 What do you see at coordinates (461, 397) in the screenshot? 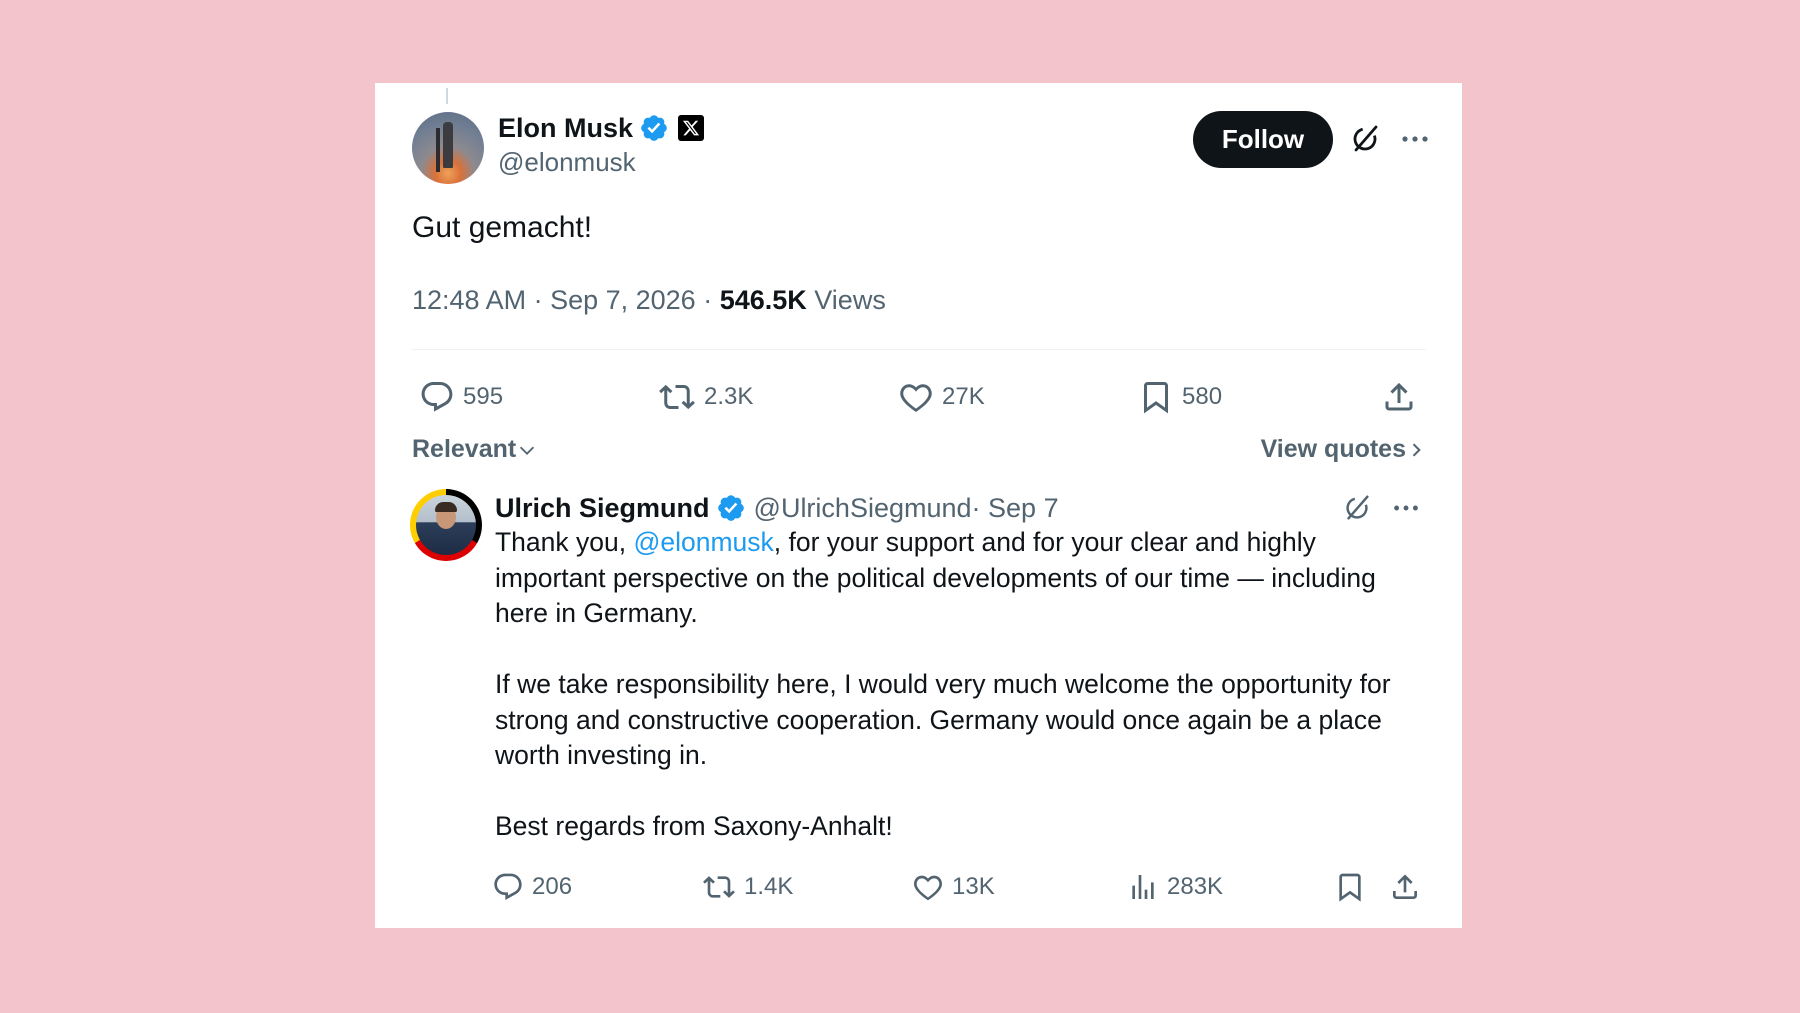
I see `reply-button: 595` at bounding box center [461, 397].